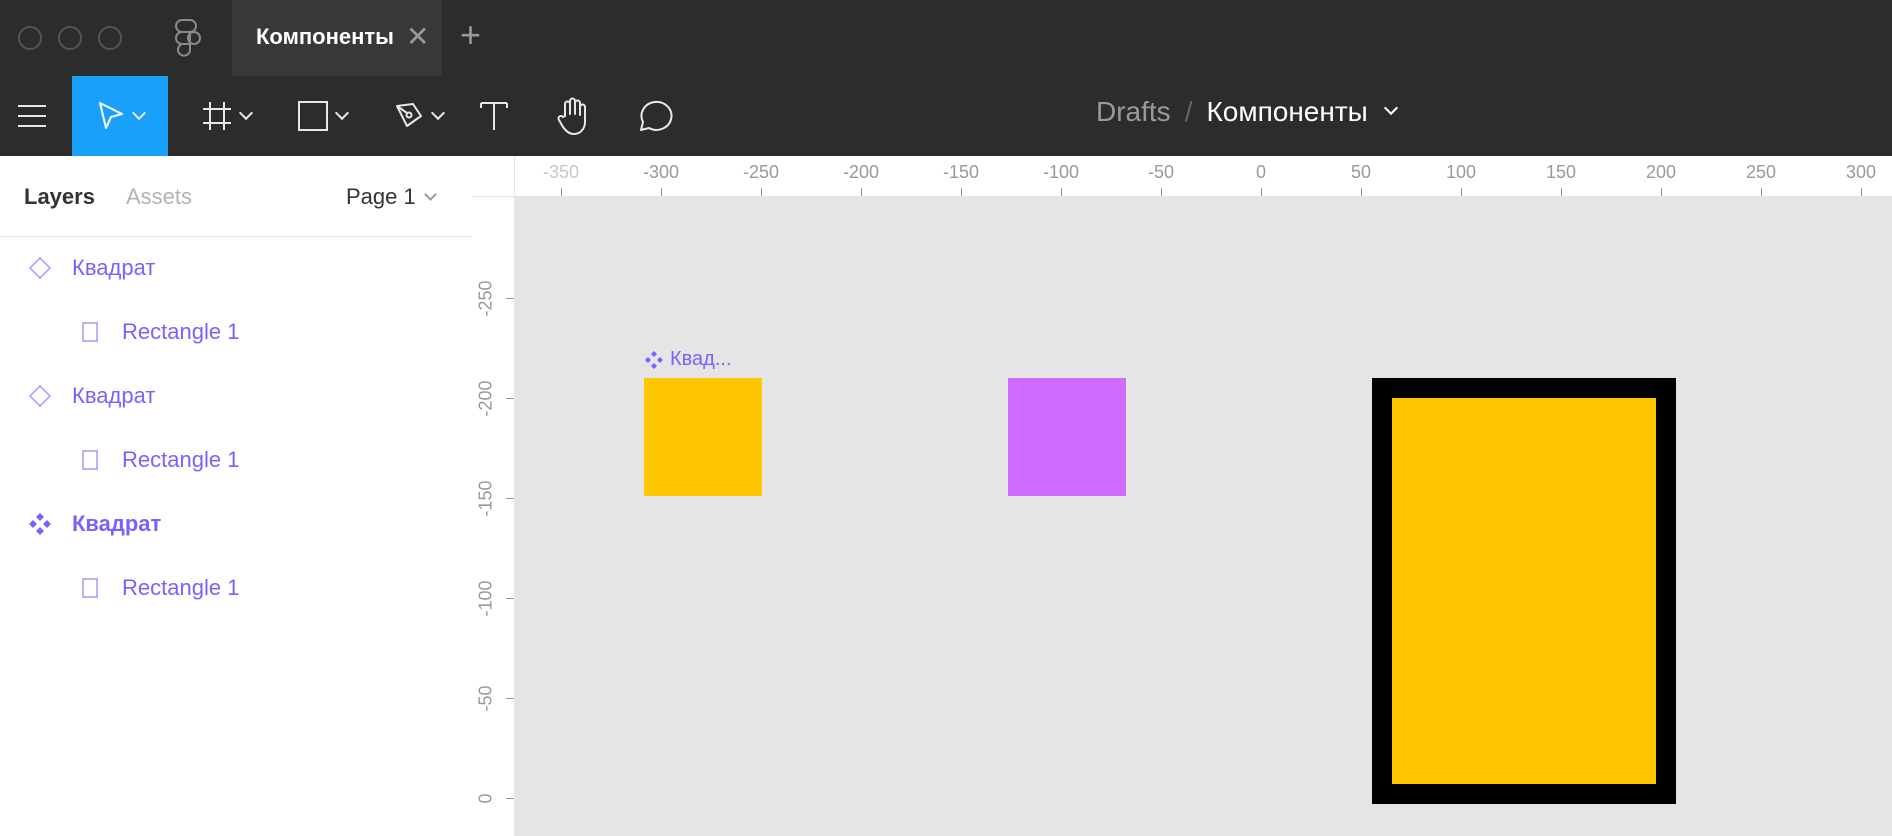 Image resolution: width=1892 pixels, height=836 pixels. What do you see at coordinates (661, 172) in the screenshot?
I see `ruler-x-label: -300` at bounding box center [661, 172].